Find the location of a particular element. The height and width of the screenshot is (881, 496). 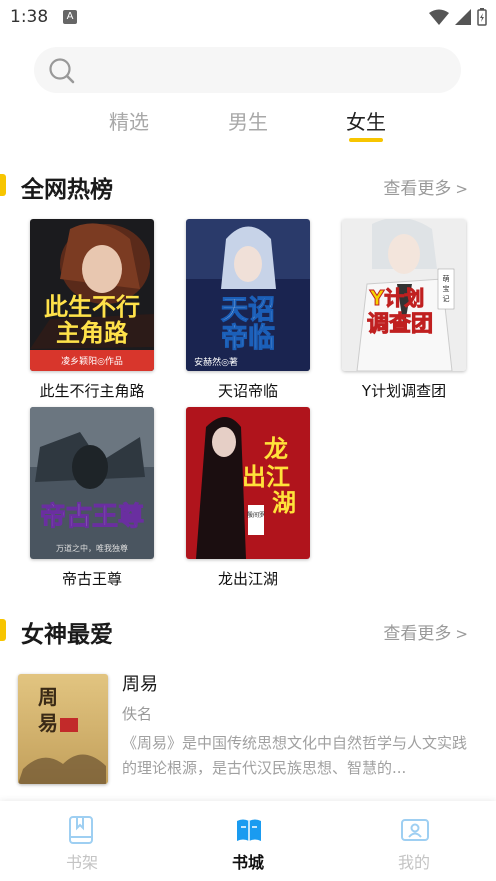

status-icons is located at coordinates (458, 17).